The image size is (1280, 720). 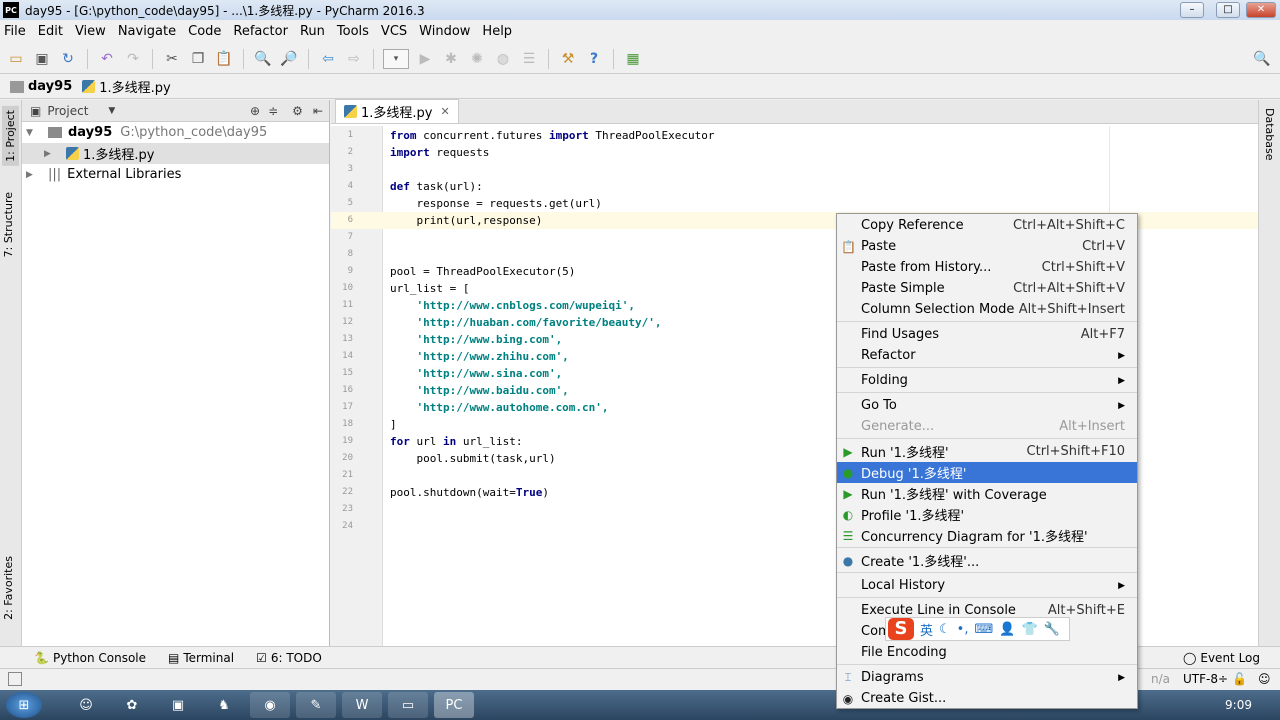 What do you see at coordinates (444, 31) in the screenshot?
I see `menu-window: Window` at bounding box center [444, 31].